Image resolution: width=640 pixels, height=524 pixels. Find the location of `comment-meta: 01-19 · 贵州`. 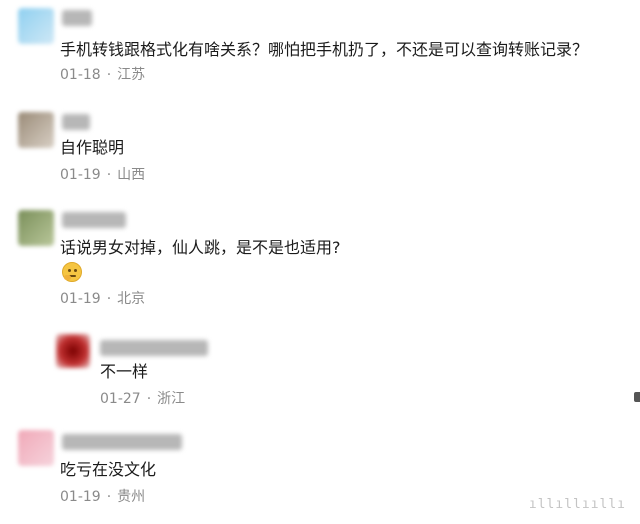

comment-meta: 01-19 · 贵州 is located at coordinates (102, 497).